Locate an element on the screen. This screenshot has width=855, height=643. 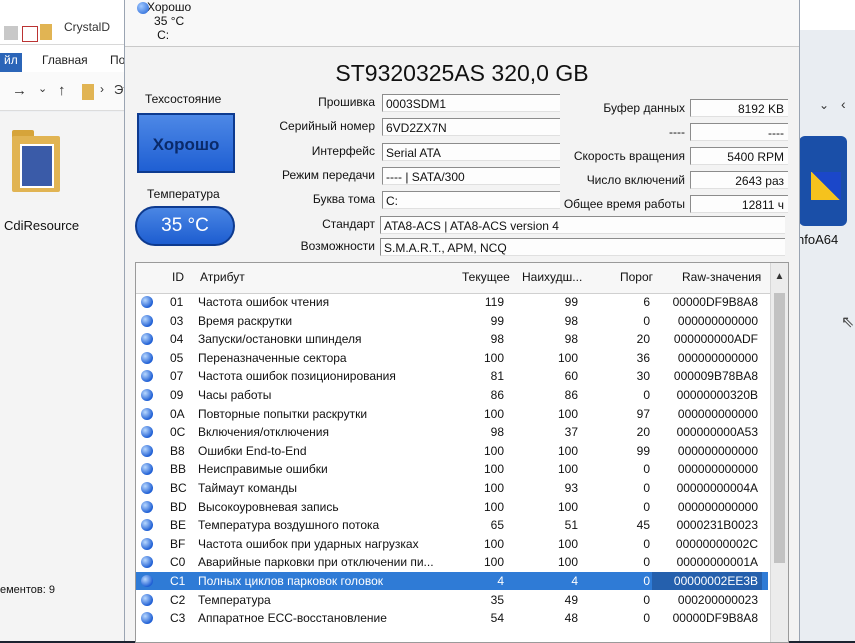
row-raw: 00000DF9B8A8 is located at coordinates (715, 618).